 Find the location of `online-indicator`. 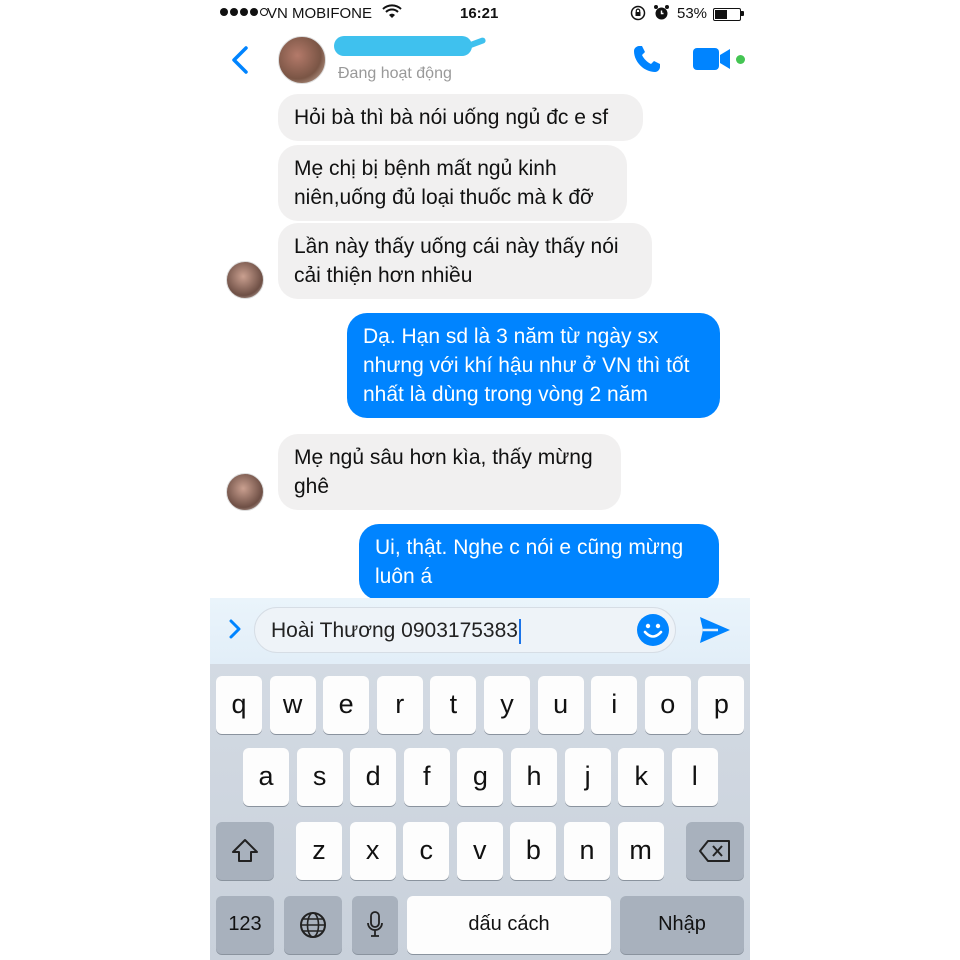

online-indicator is located at coordinates (740, 59).